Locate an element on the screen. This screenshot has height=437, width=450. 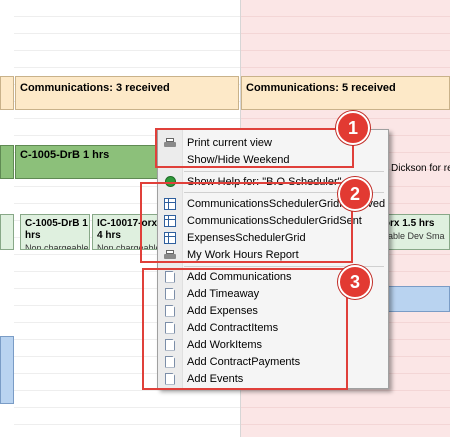
work-appointment-label: C-1005-DrB 1 hrs is located at coordinates (65, 155).